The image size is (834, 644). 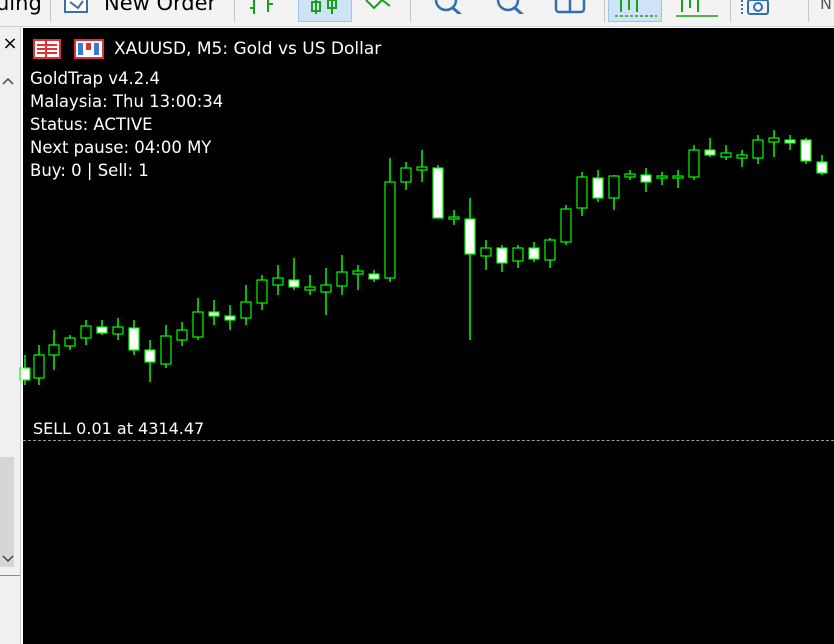 What do you see at coordinates (118, 429) in the screenshot?
I see `sell-order-label: SELL 0.01 at 4314.47` at bounding box center [118, 429].